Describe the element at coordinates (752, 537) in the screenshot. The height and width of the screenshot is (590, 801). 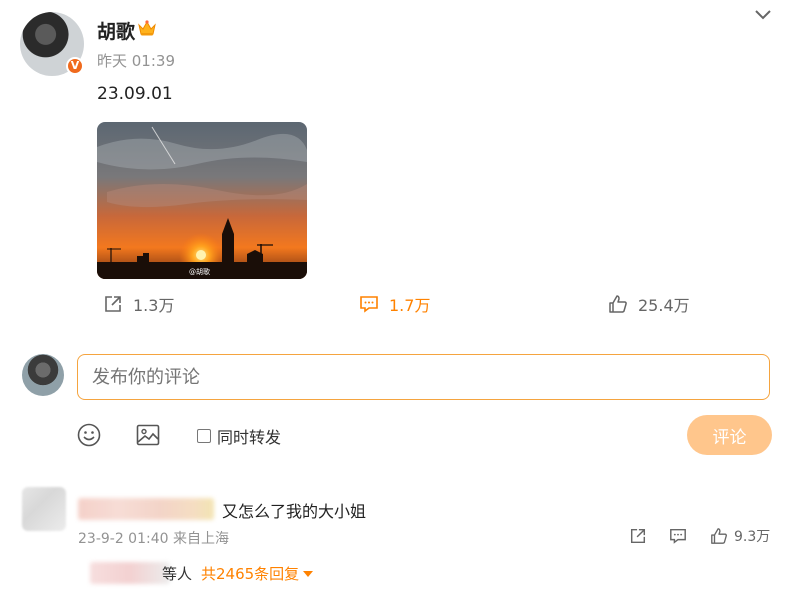
I see `comment-like-count: 9.3万` at that location.